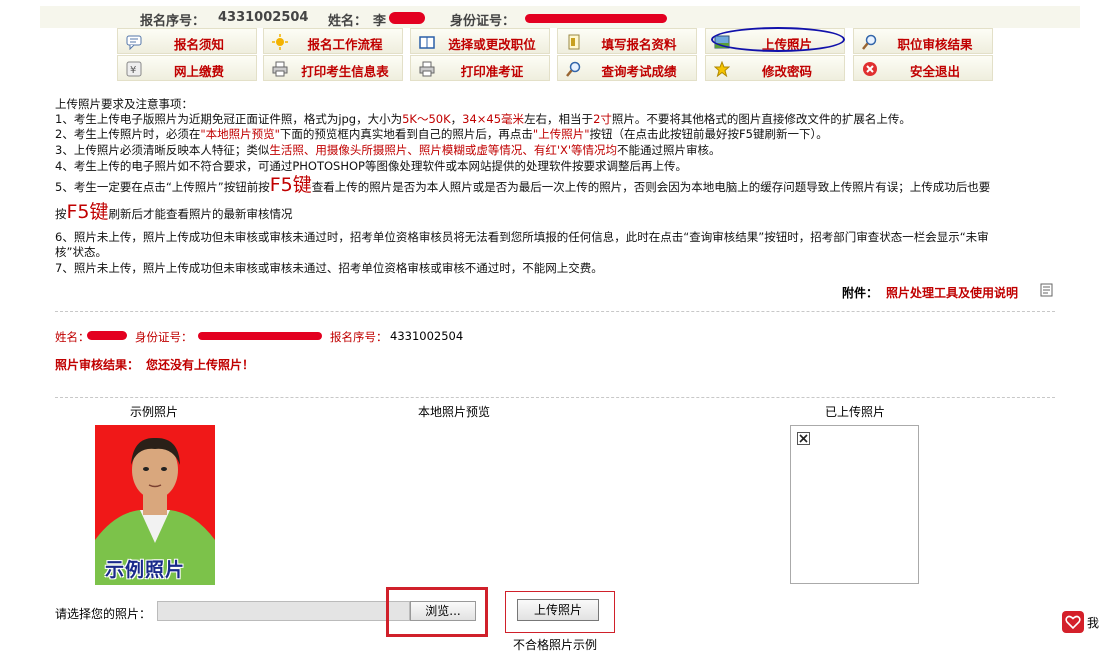 Image resolution: width=1102 pixels, height=653 pixels. What do you see at coordinates (855, 412) in the screenshot?
I see `uploaded-title: 已上传照片` at bounding box center [855, 412].